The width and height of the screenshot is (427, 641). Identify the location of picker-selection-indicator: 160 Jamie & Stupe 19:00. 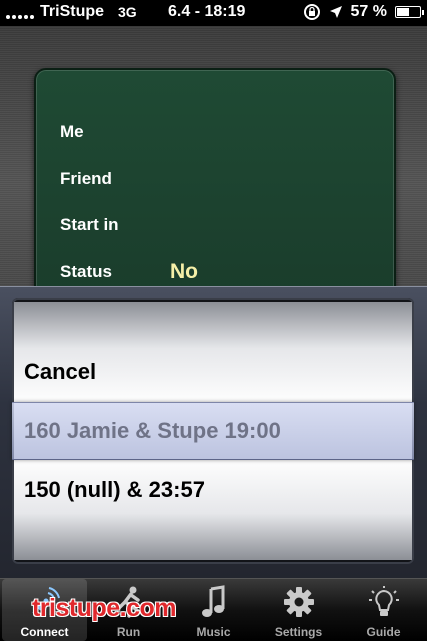
(213, 431).